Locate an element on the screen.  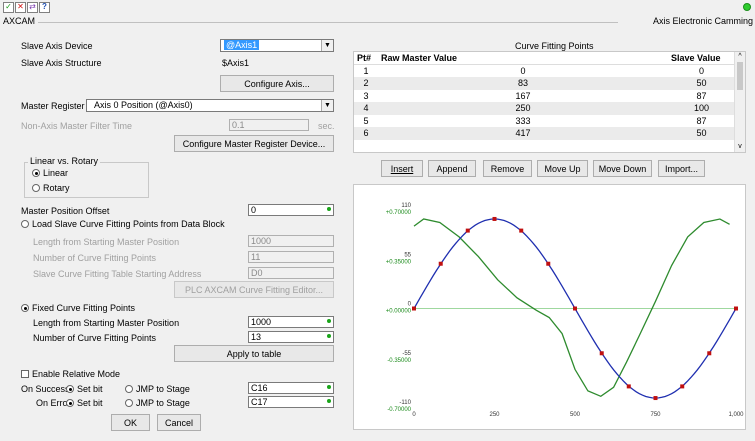
cell-raw-master: 167 is located at coordinates (523, 96).